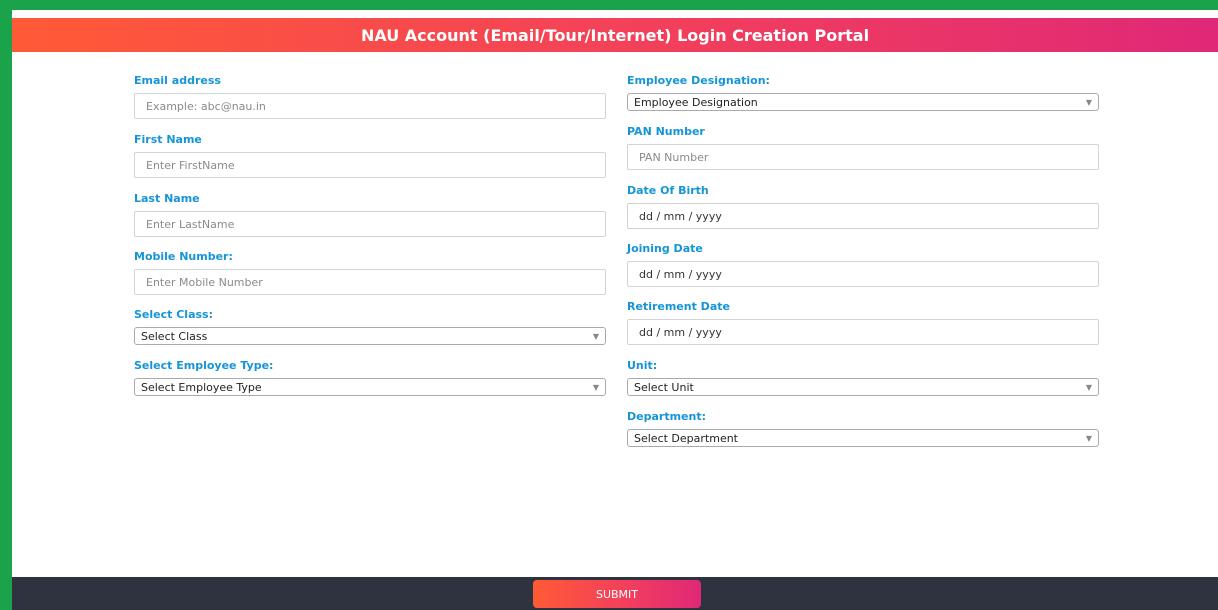 This screenshot has width=1218, height=610. What do you see at coordinates (370, 282) in the screenshot?
I see `mobile-input` at bounding box center [370, 282].